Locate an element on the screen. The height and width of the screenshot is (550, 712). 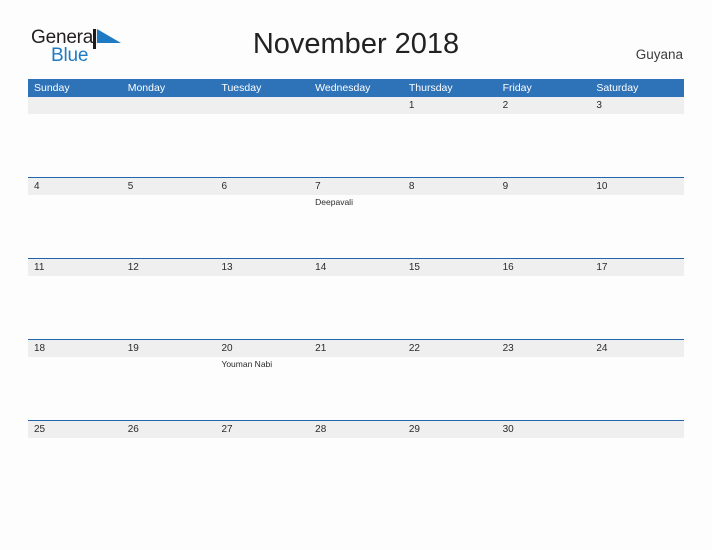
day-cell-21: 21 is located at coordinates (356, 380).